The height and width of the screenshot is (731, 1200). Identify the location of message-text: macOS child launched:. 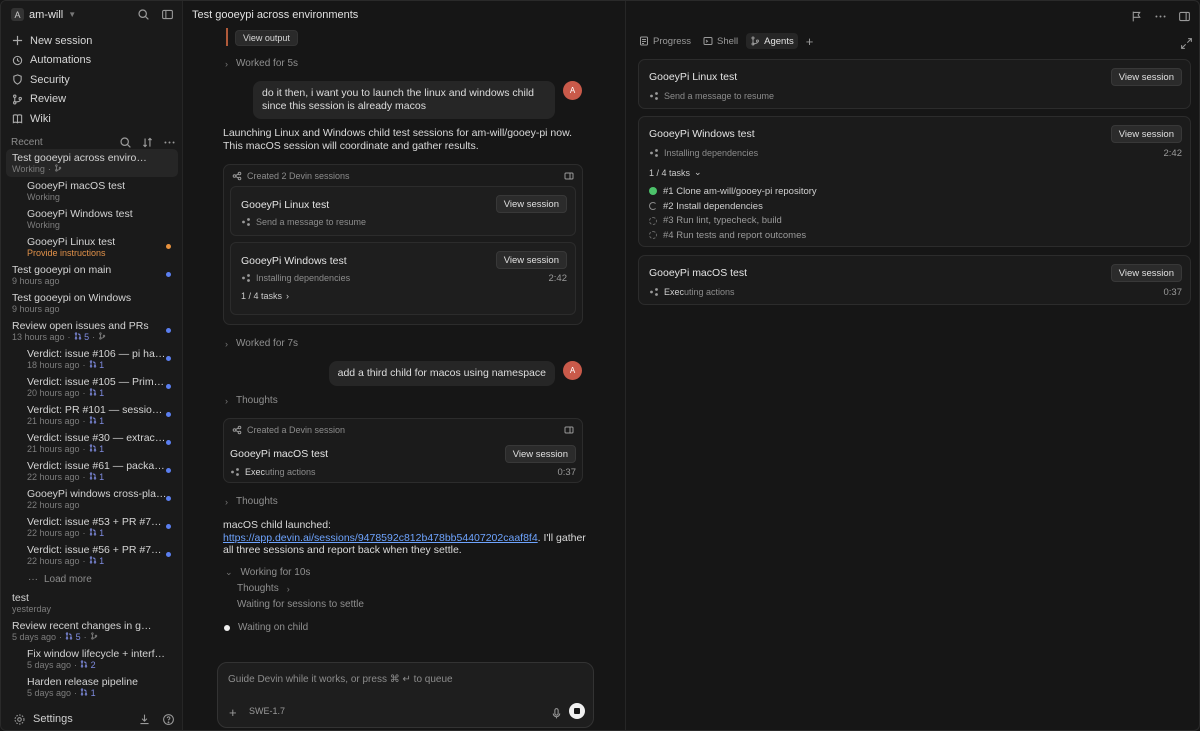
(277, 525).